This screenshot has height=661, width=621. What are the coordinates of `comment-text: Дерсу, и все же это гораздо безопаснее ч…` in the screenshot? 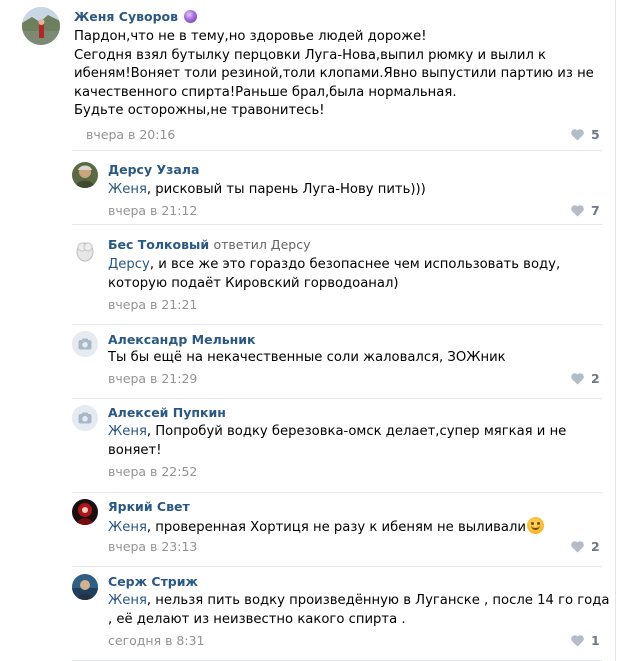 It's located at (334, 274).